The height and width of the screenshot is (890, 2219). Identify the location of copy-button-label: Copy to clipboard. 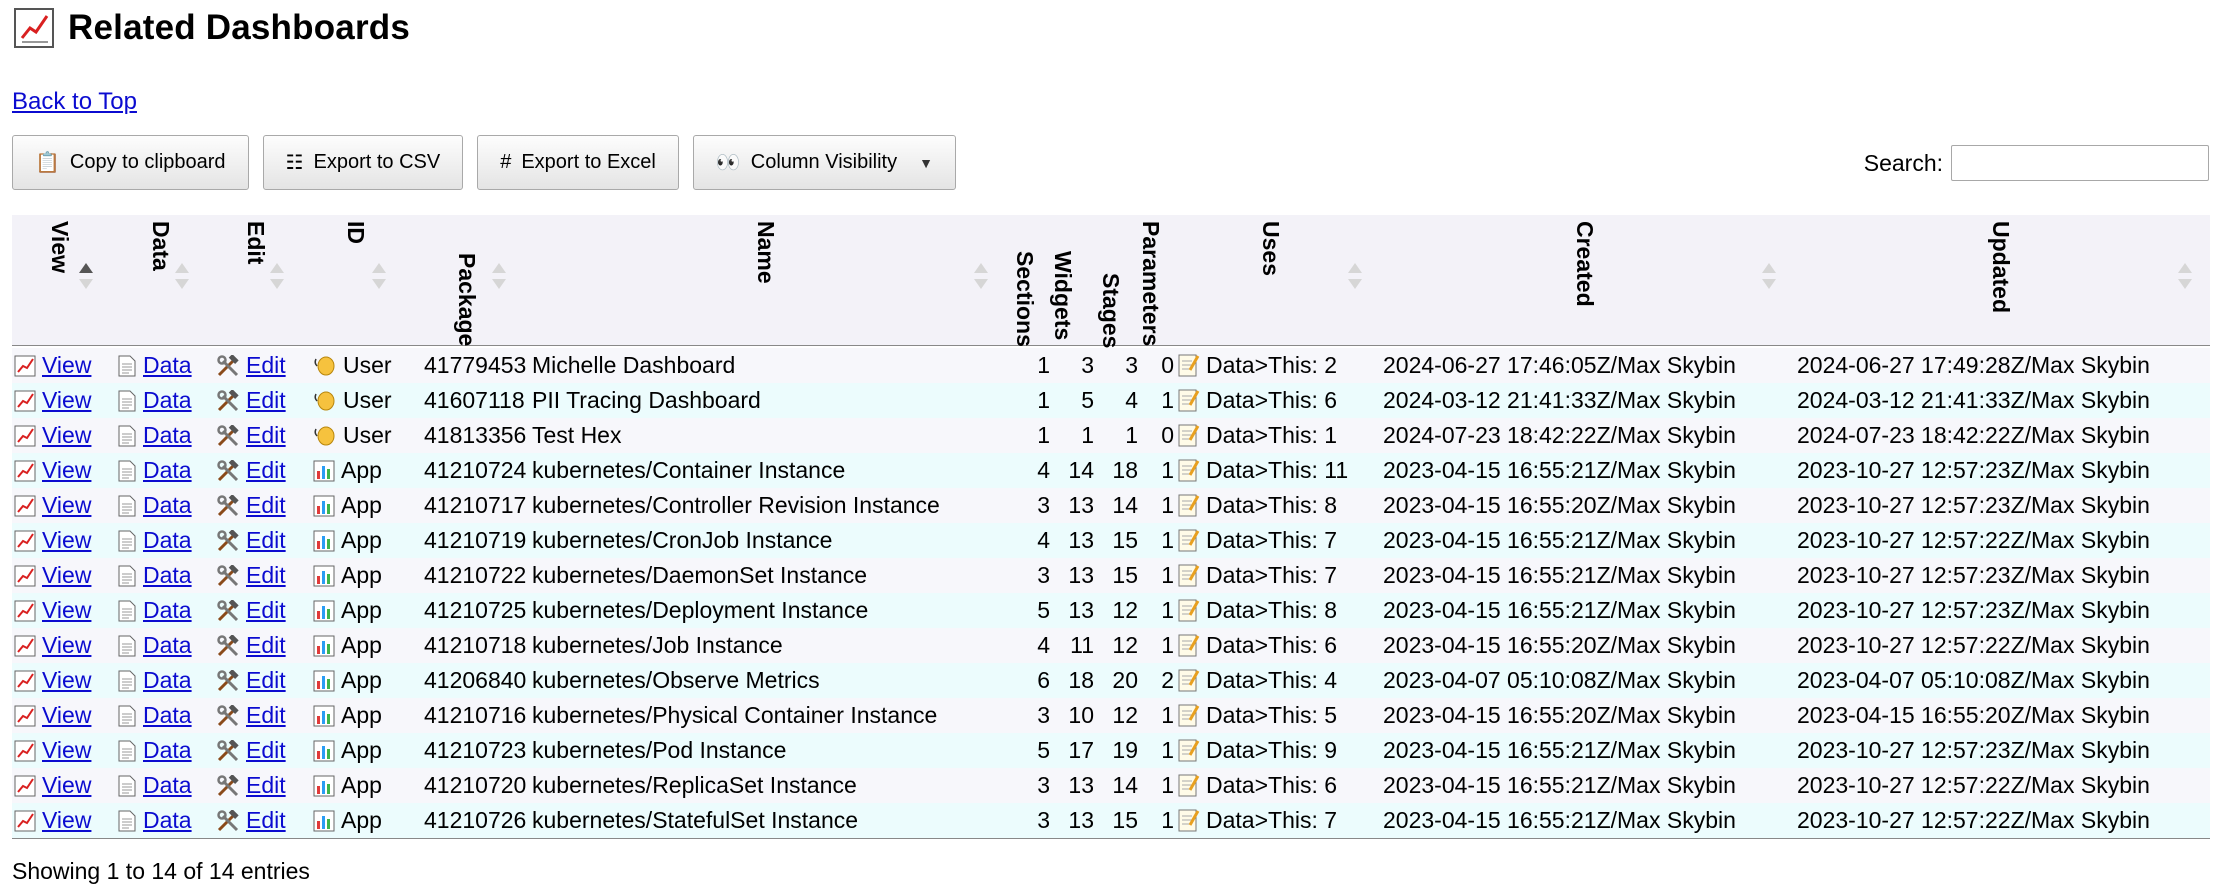
(147, 162).